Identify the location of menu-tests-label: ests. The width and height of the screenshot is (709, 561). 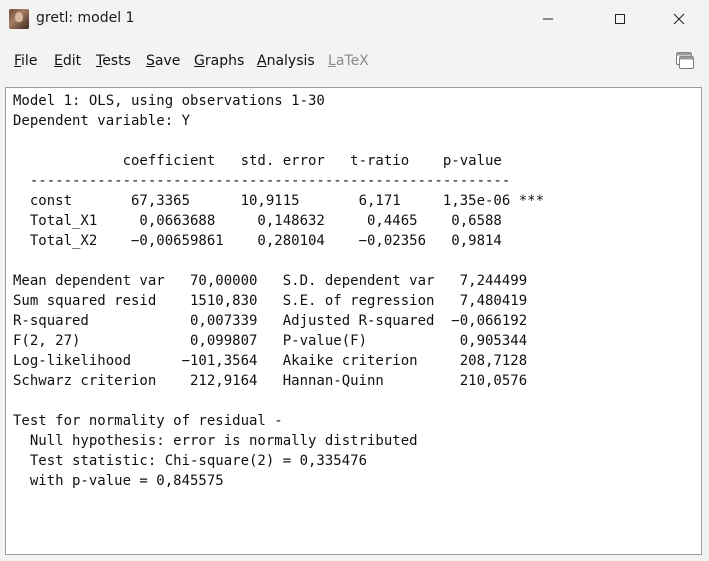
(116, 61).